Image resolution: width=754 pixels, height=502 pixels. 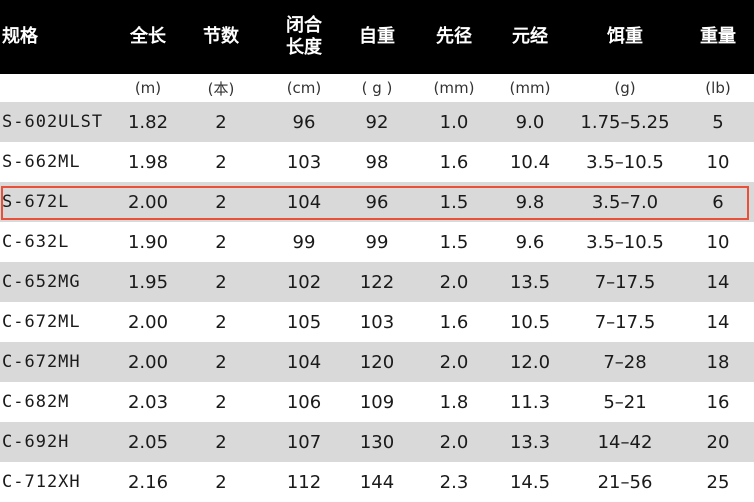 I want to click on table-row: C-652MG 1.95 2 102 122 2.0 13.5 7–17.5 14, so click(x=377, y=282).